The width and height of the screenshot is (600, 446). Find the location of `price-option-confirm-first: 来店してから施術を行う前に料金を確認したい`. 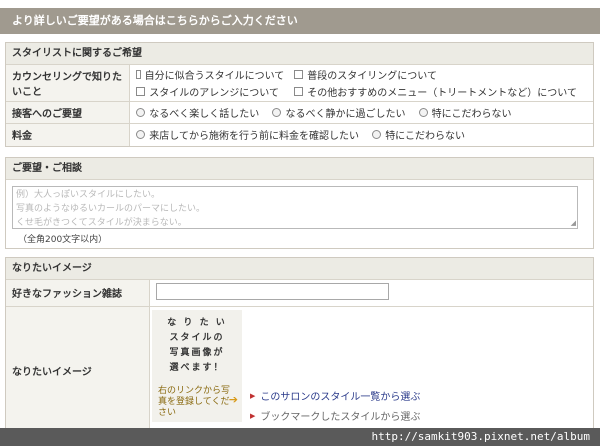

price-option-confirm-first: 来店してから施術を行う前に料金を確認したい is located at coordinates (247, 134).